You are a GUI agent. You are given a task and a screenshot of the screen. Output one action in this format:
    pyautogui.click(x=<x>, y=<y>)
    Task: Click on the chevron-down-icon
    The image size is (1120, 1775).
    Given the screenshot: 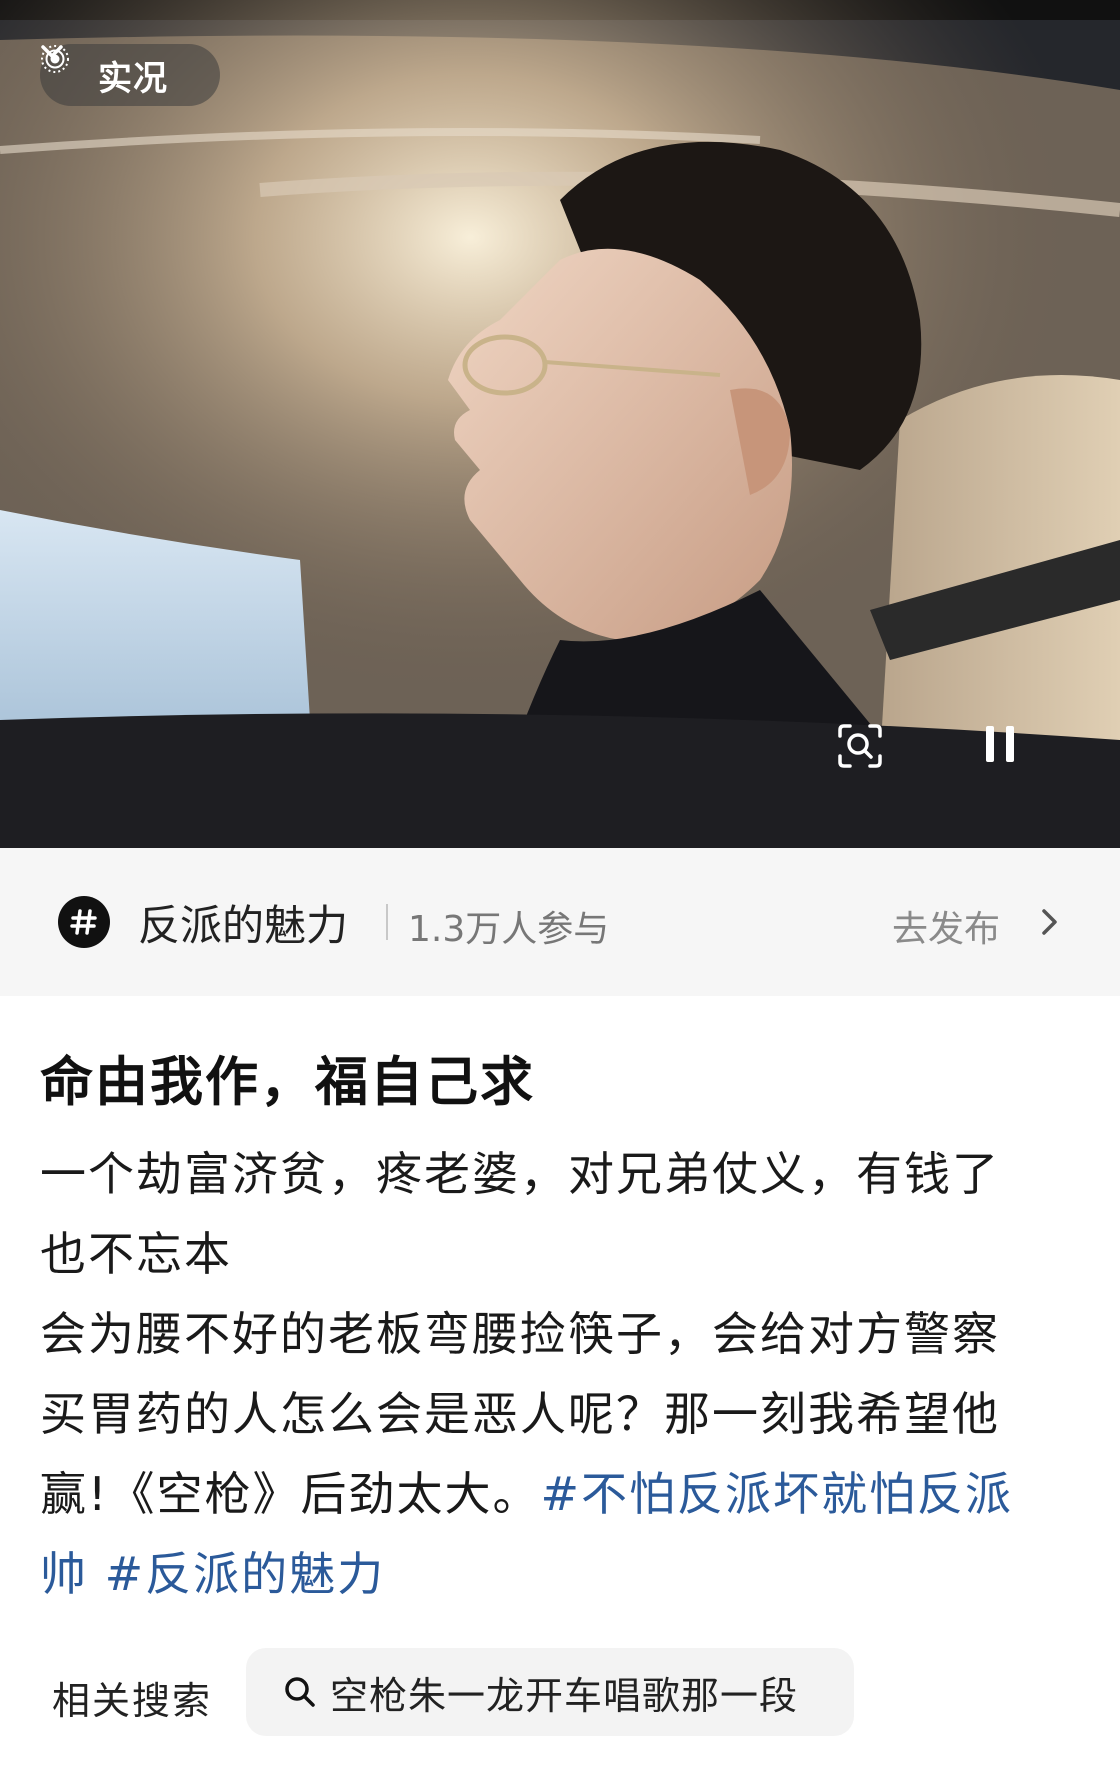 What is the action you would take?
    pyautogui.click(x=122, y=67)
    